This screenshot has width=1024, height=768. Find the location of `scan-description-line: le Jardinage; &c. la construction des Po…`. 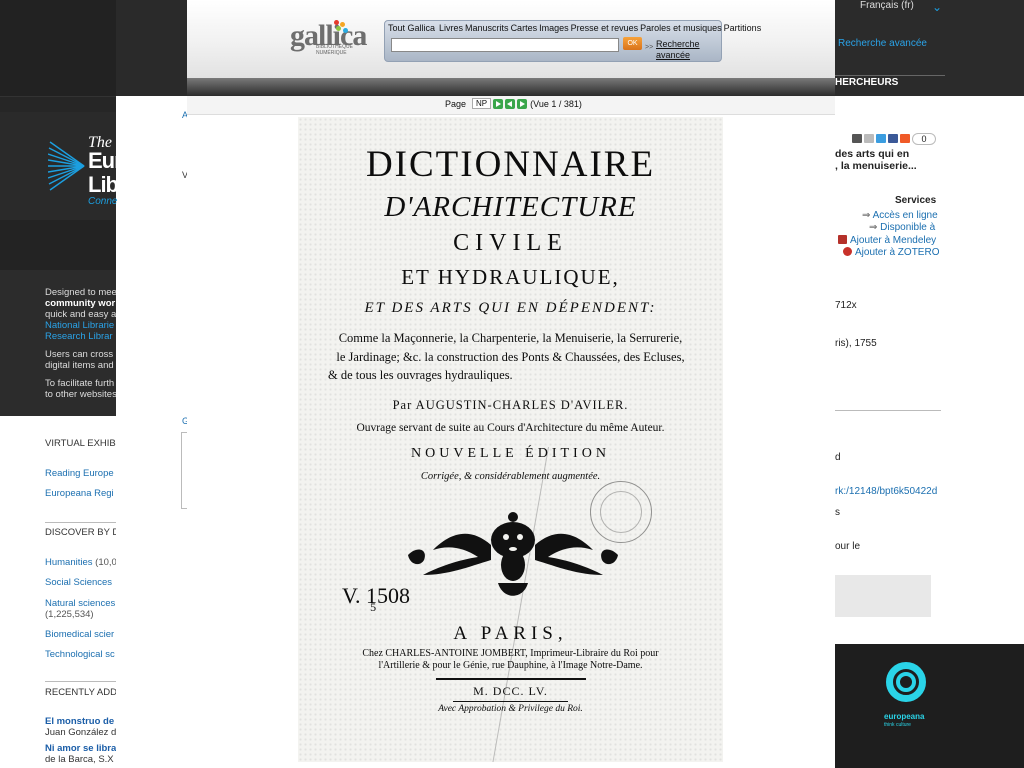

scan-description-line: le Jardinage; &c. la construction des Po… is located at coordinates (510, 357).